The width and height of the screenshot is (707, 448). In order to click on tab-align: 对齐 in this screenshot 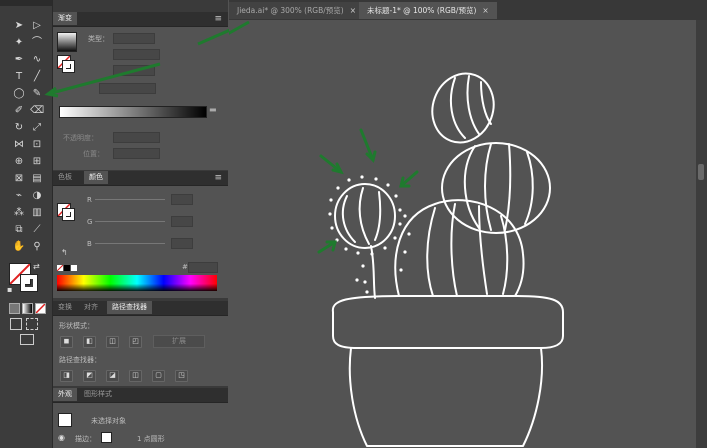, I will do `click(91, 307)`.